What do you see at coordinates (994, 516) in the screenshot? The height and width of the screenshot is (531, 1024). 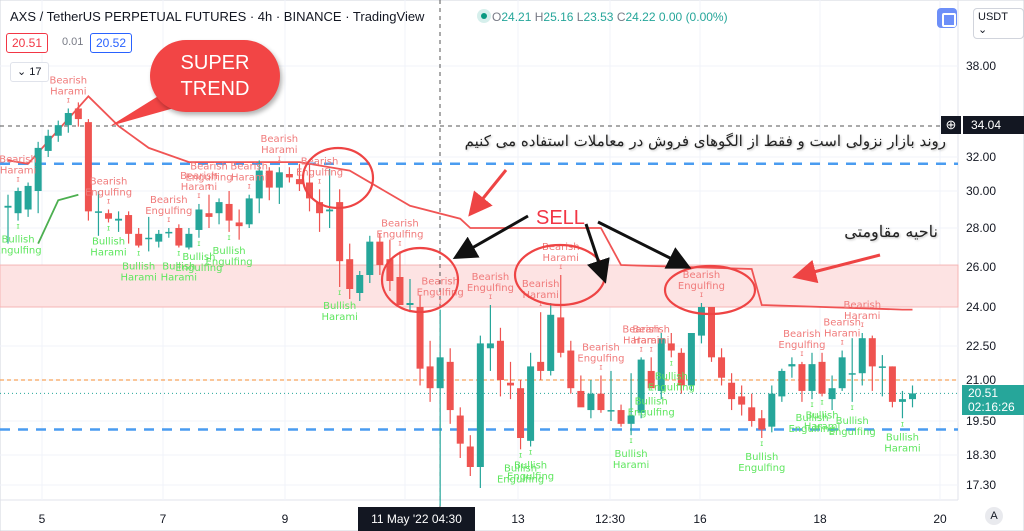 I see `auto-scale-button: A` at bounding box center [994, 516].